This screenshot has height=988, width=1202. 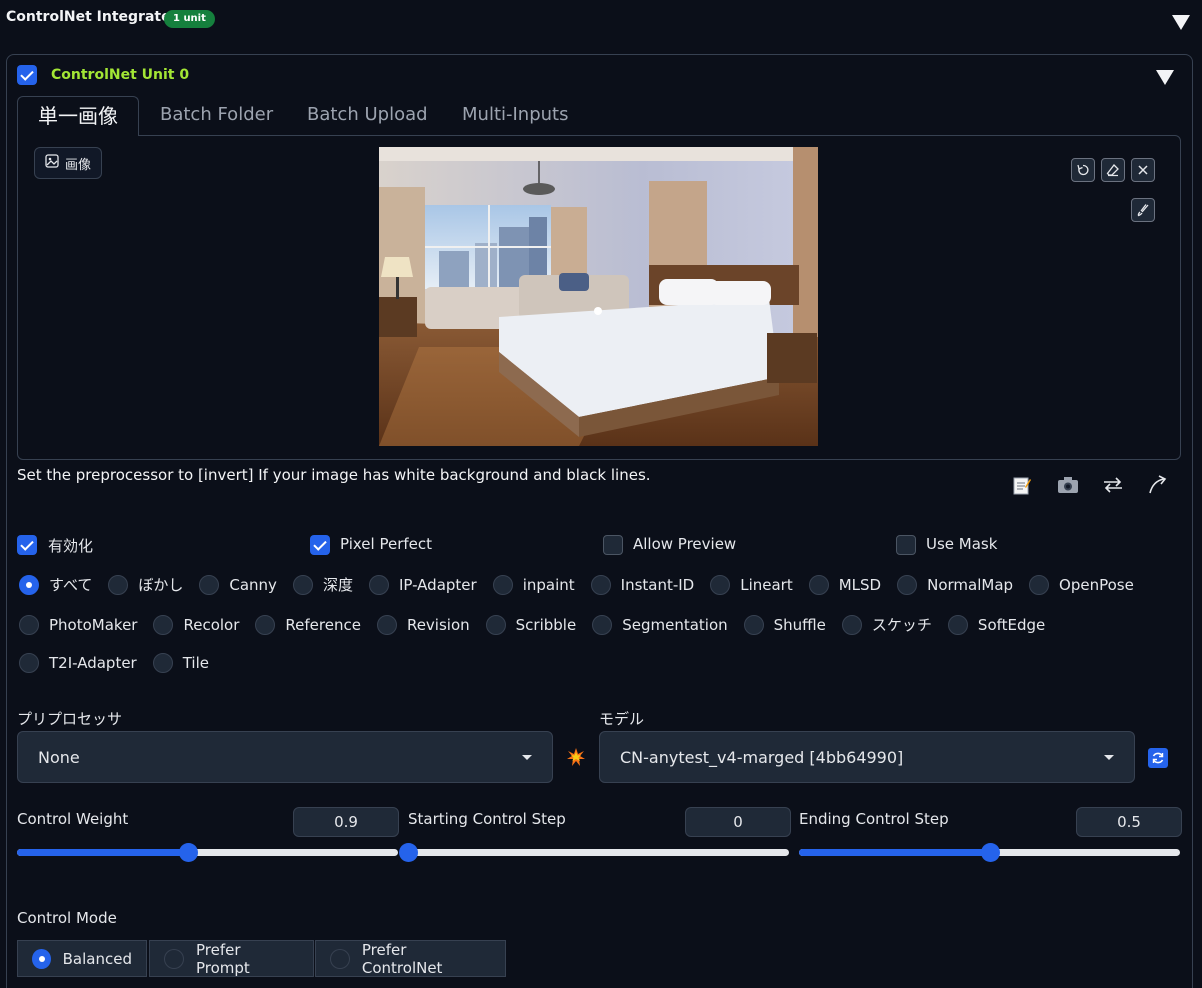 What do you see at coordinates (120, 75) in the screenshot?
I see `unit-title: ControlNet Unit 0` at bounding box center [120, 75].